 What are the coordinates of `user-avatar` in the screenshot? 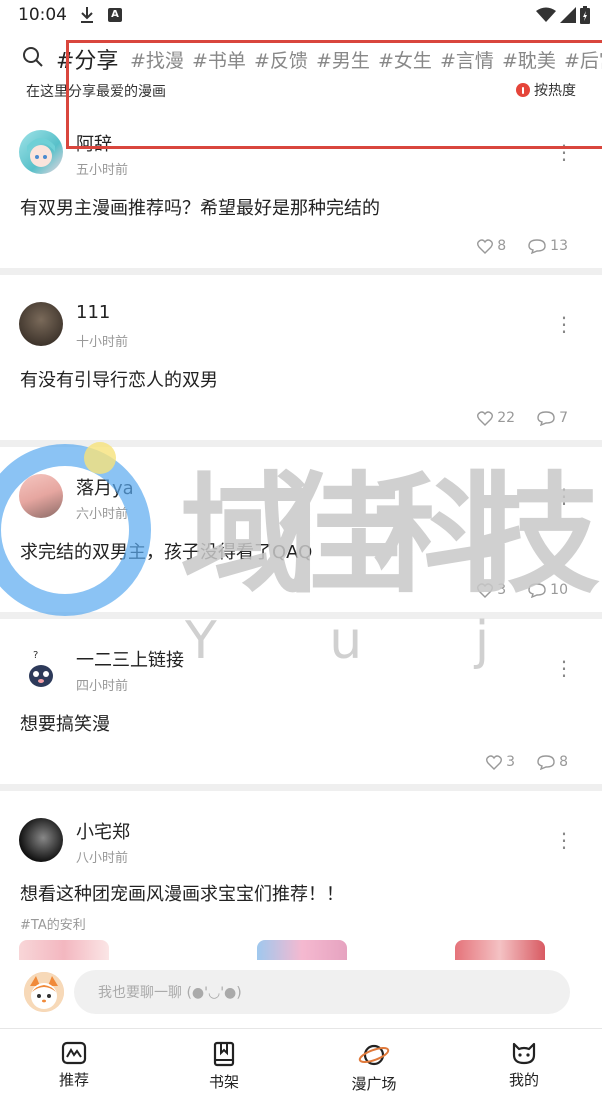 It's located at (44, 992).